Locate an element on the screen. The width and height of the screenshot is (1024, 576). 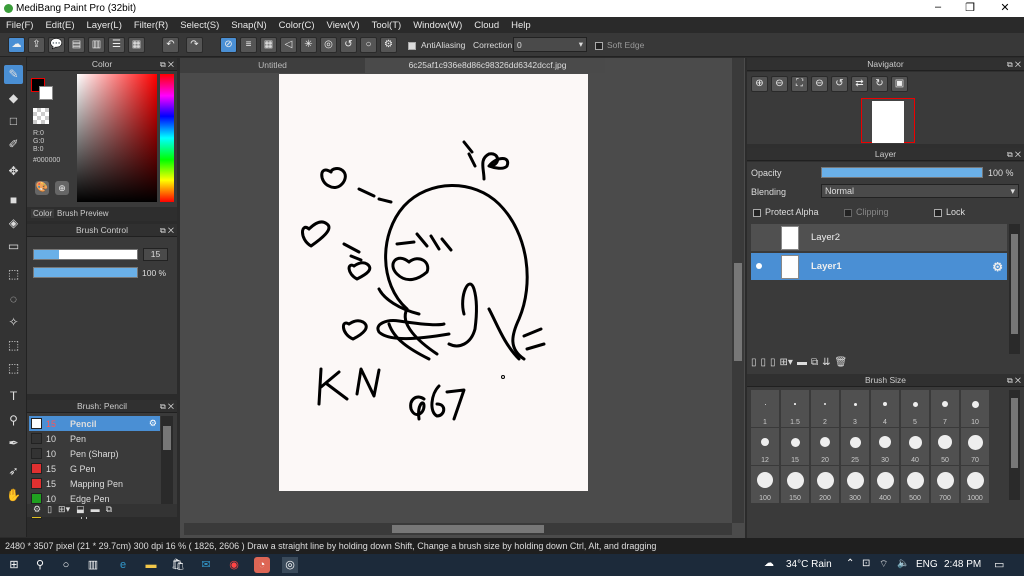
snap-ellipse-icon: ○ is located at coordinates (368, 45).